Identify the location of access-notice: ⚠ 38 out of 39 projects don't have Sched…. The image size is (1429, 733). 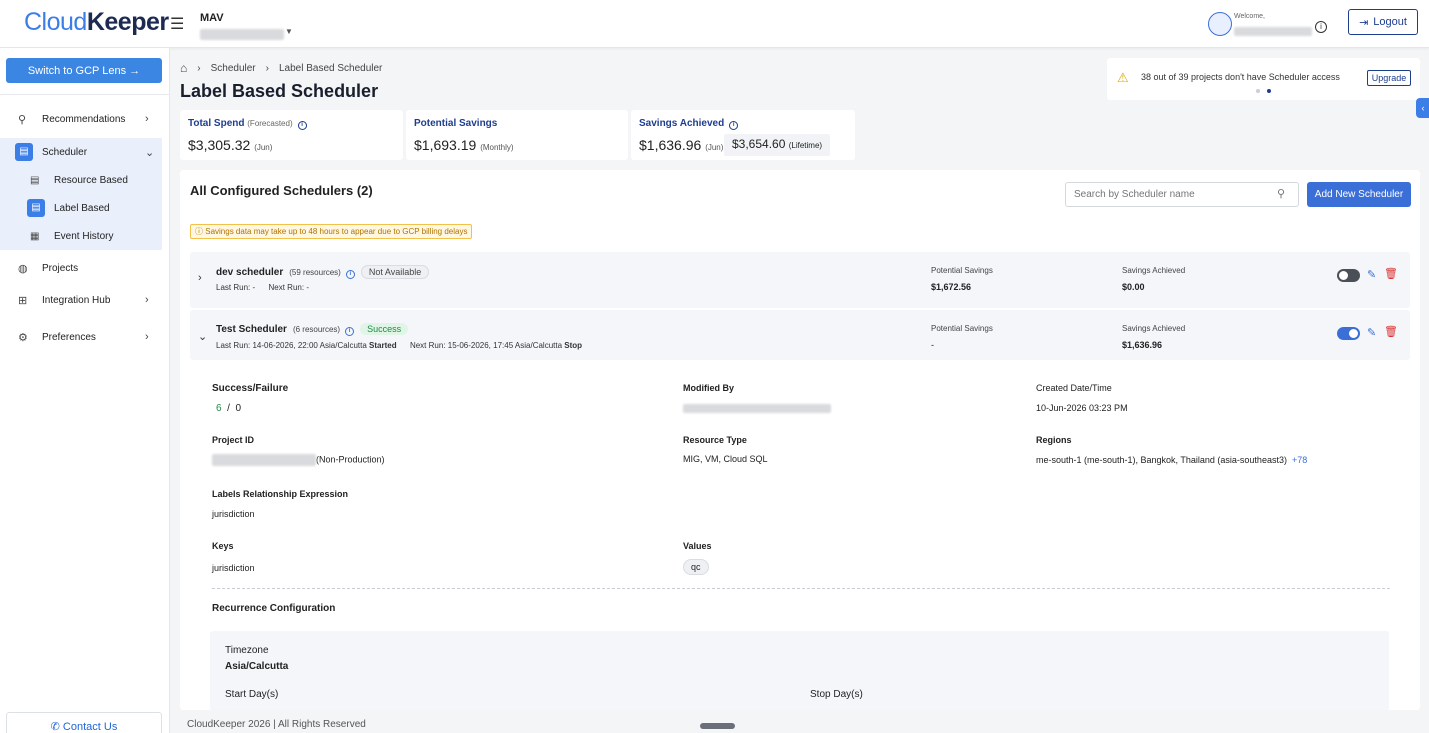
(1263, 79).